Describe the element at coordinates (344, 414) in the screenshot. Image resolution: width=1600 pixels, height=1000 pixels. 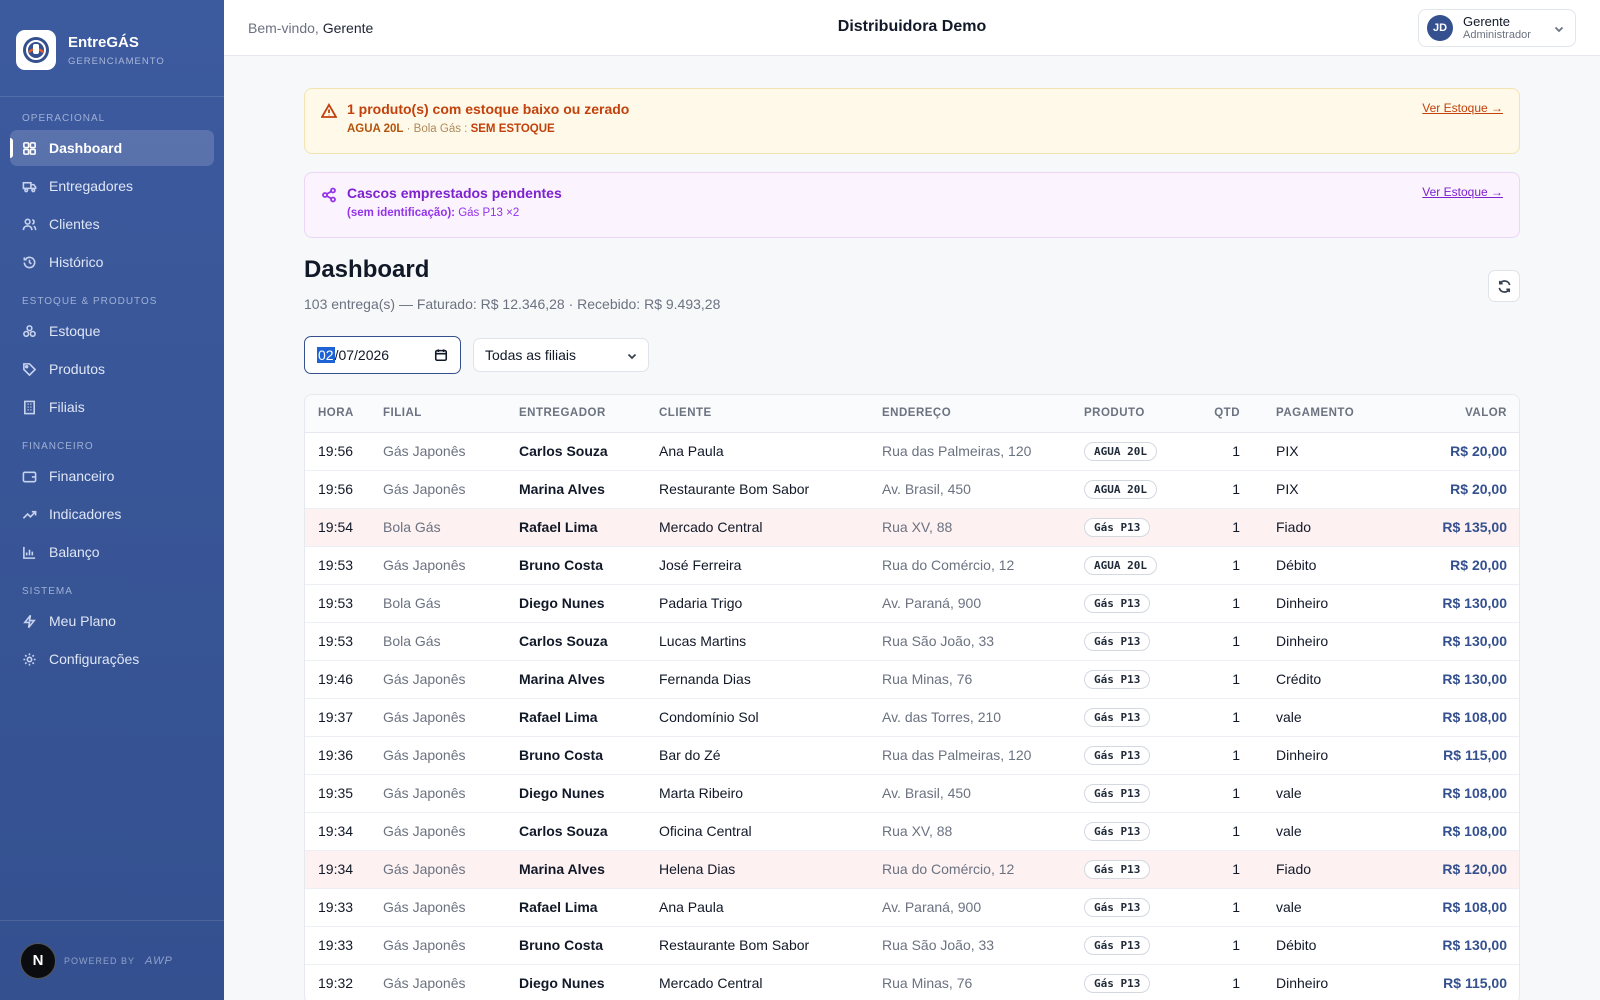
I see `col-hora: HORA` at that location.